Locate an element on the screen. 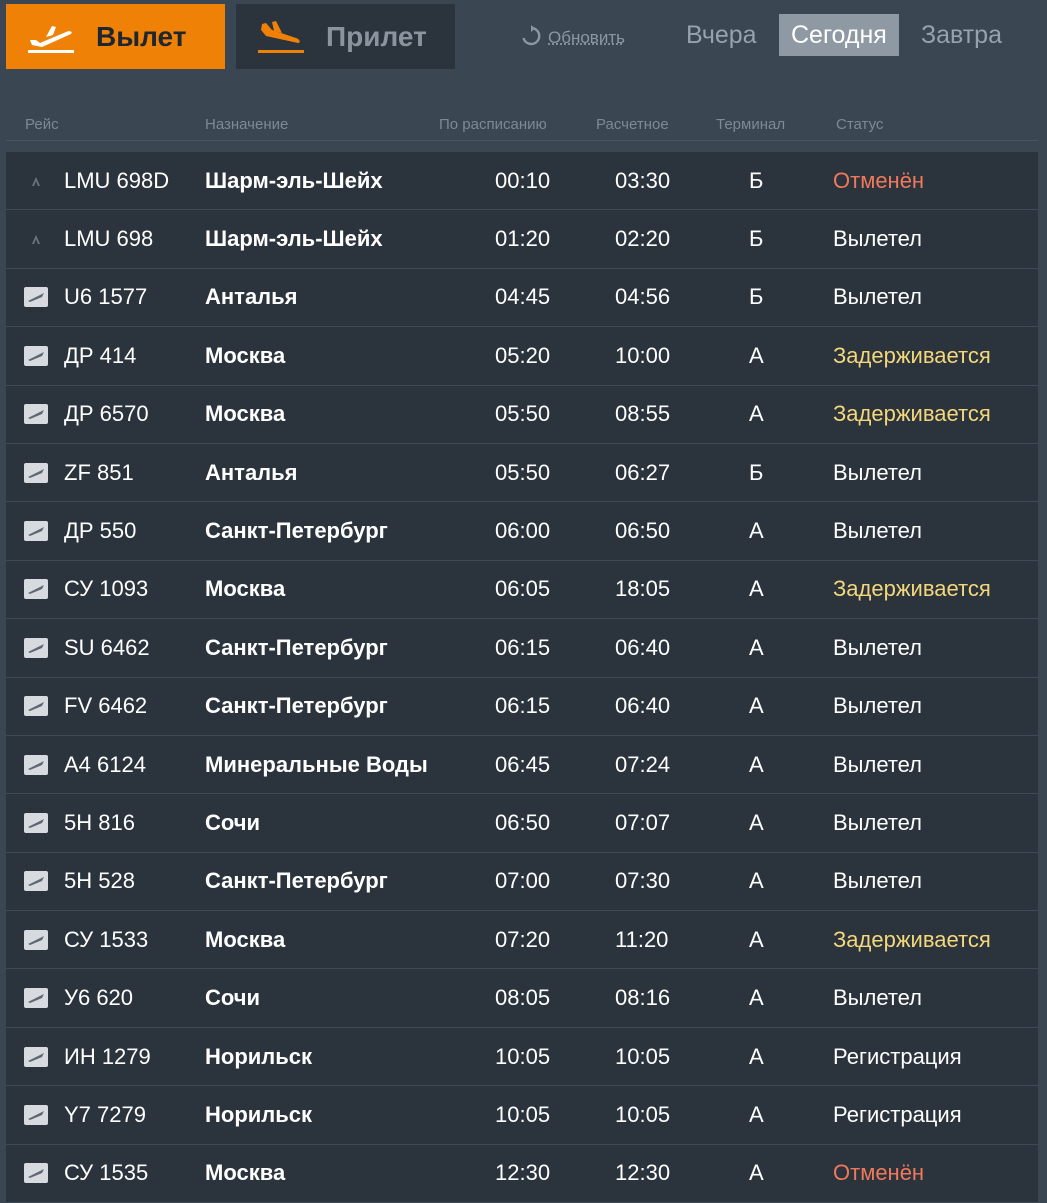 Image resolution: width=1047 pixels, height=1203 pixels. table-row: LMU 698D Шарм-эль-Шейх 00:10 03:30 Б Отменён is located at coordinates (522, 181).